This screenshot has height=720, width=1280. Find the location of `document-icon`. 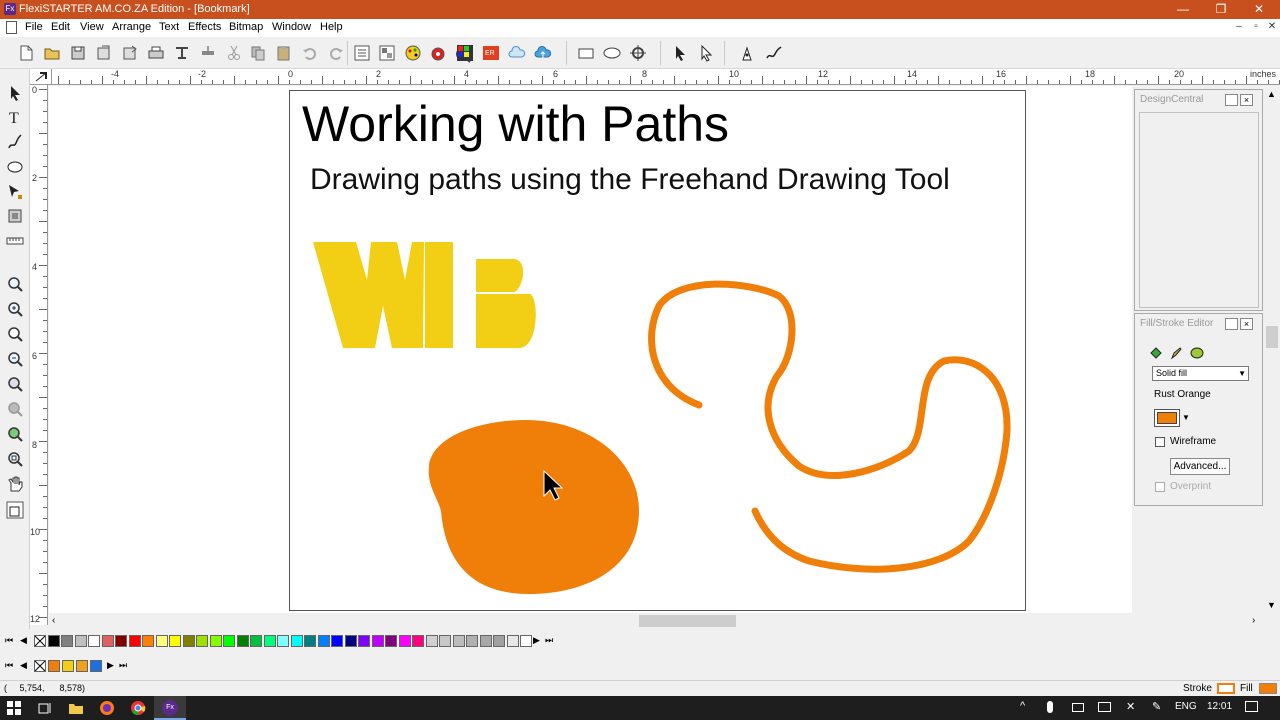

document-icon is located at coordinates (11, 27).